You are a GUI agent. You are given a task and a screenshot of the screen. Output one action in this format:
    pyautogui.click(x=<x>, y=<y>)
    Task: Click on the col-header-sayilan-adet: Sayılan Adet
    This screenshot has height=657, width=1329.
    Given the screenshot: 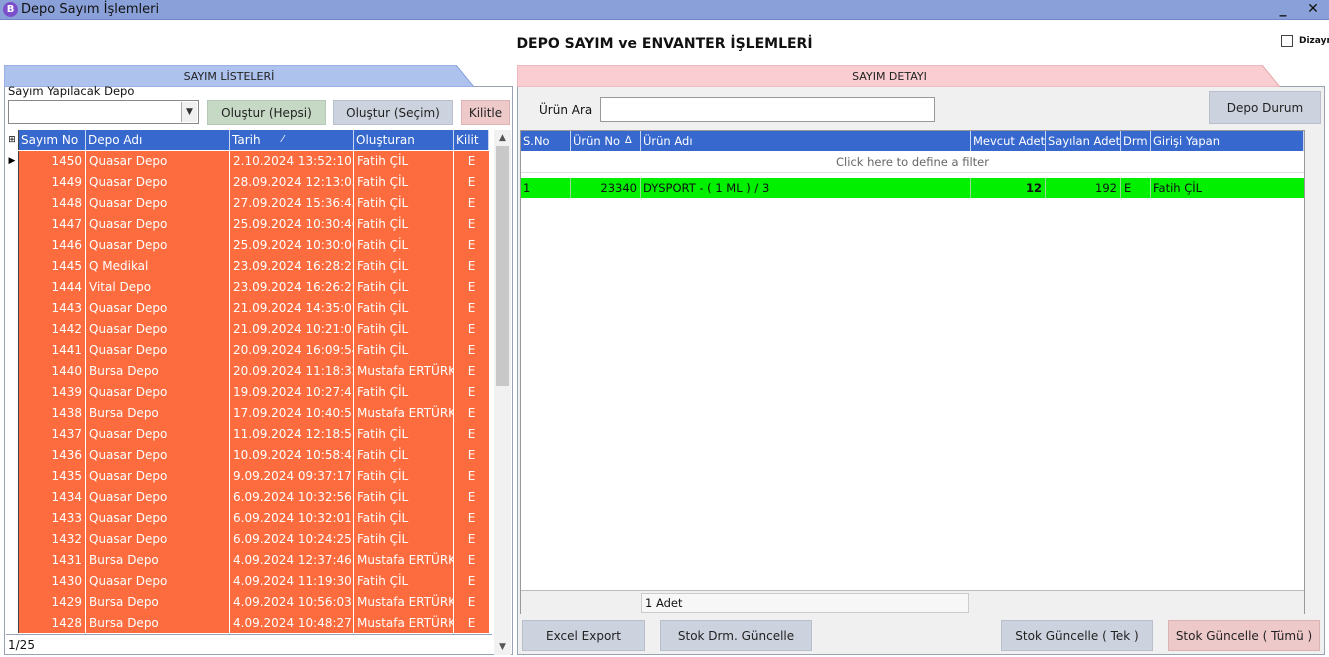 What is the action you would take?
    pyautogui.click(x=1083, y=141)
    